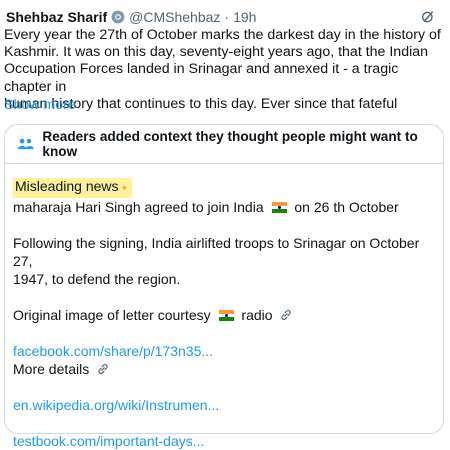 The image size is (450, 450). What do you see at coordinates (25, 144) in the screenshot?
I see `people-icon` at bounding box center [25, 144].